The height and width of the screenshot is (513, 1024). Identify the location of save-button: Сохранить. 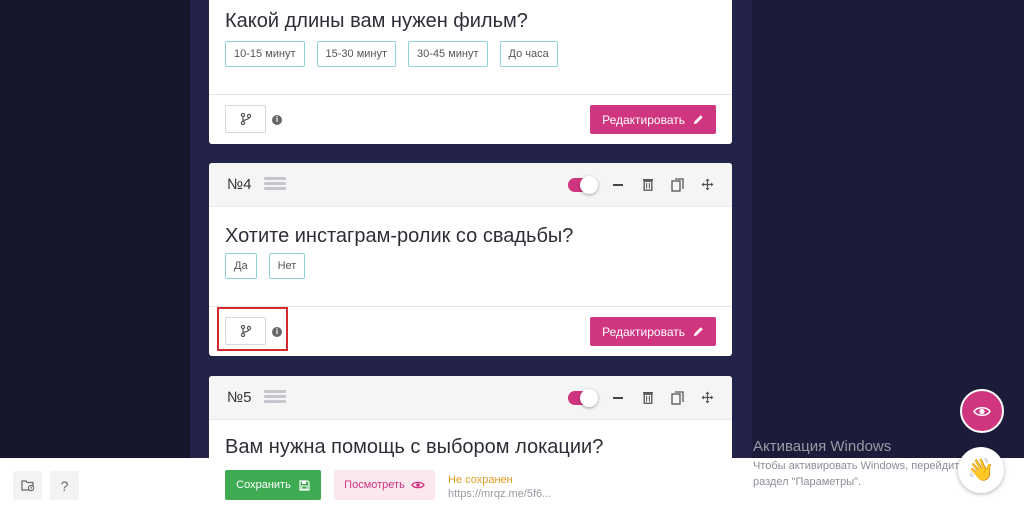
(273, 485).